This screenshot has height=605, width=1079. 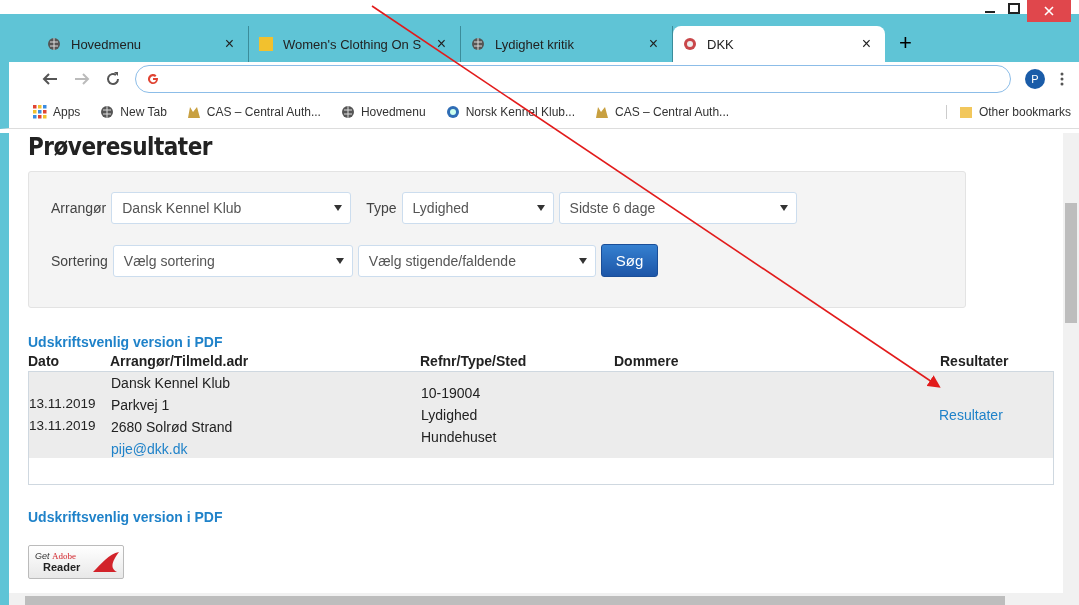 I want to click on tab-title: Hovedmenu, so click(x=107, y=44).